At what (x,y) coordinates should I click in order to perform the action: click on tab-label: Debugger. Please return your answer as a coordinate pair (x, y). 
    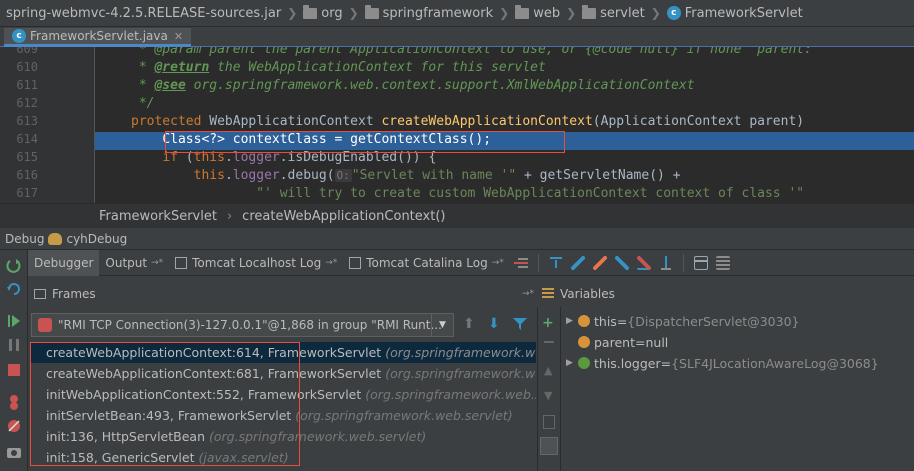
    Looking at the image, I should click on (64, 262).